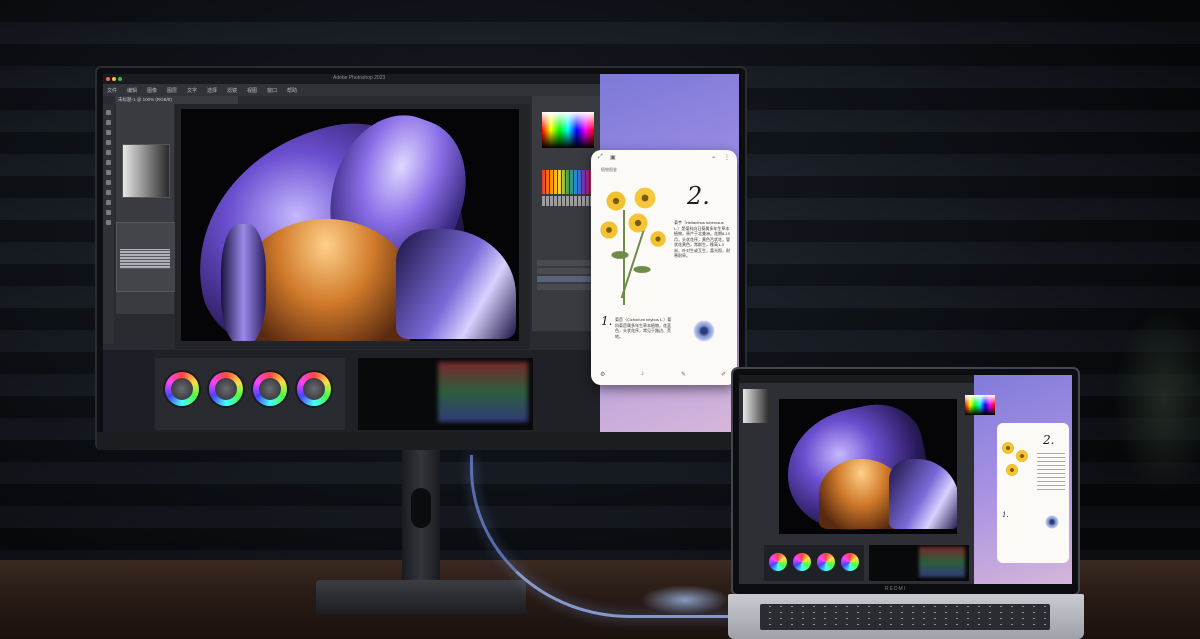 This screenshot has height=639, width=1200. What do you see at coordinates (600, 157) in the screenshot?
I see `expand-icon: ⤢` at bounding box center [600, 157].